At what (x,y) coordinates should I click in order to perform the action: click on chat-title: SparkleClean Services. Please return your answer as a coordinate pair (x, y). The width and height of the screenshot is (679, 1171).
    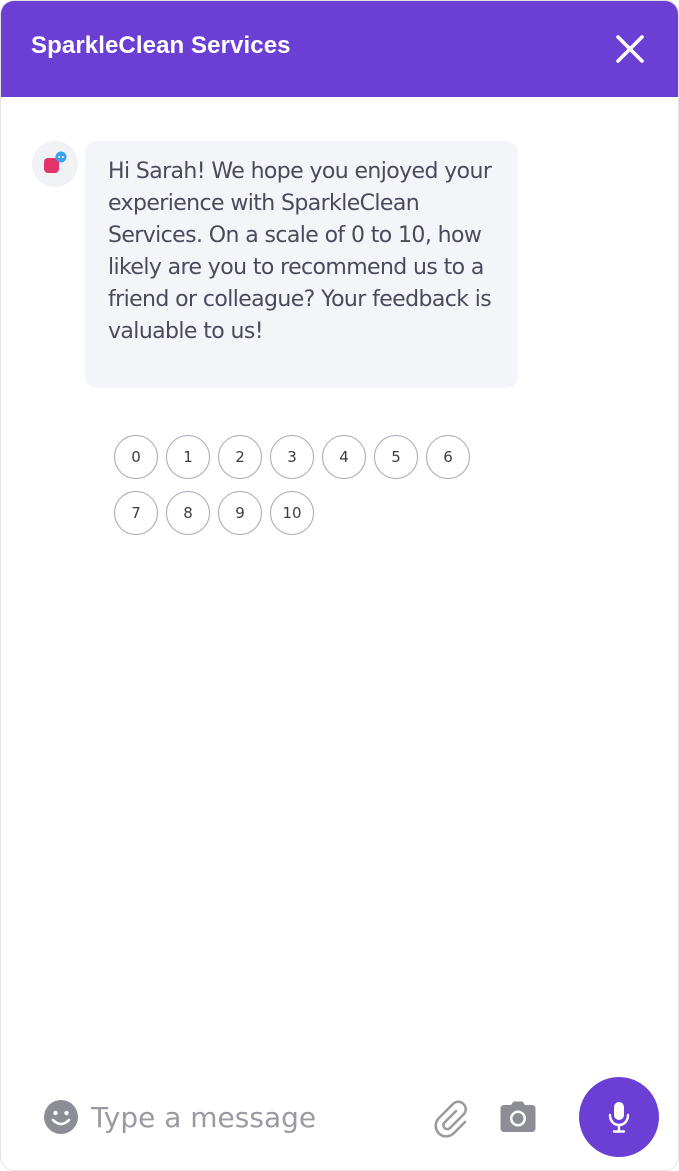
    Looking at the image, I should click on (161, 45).